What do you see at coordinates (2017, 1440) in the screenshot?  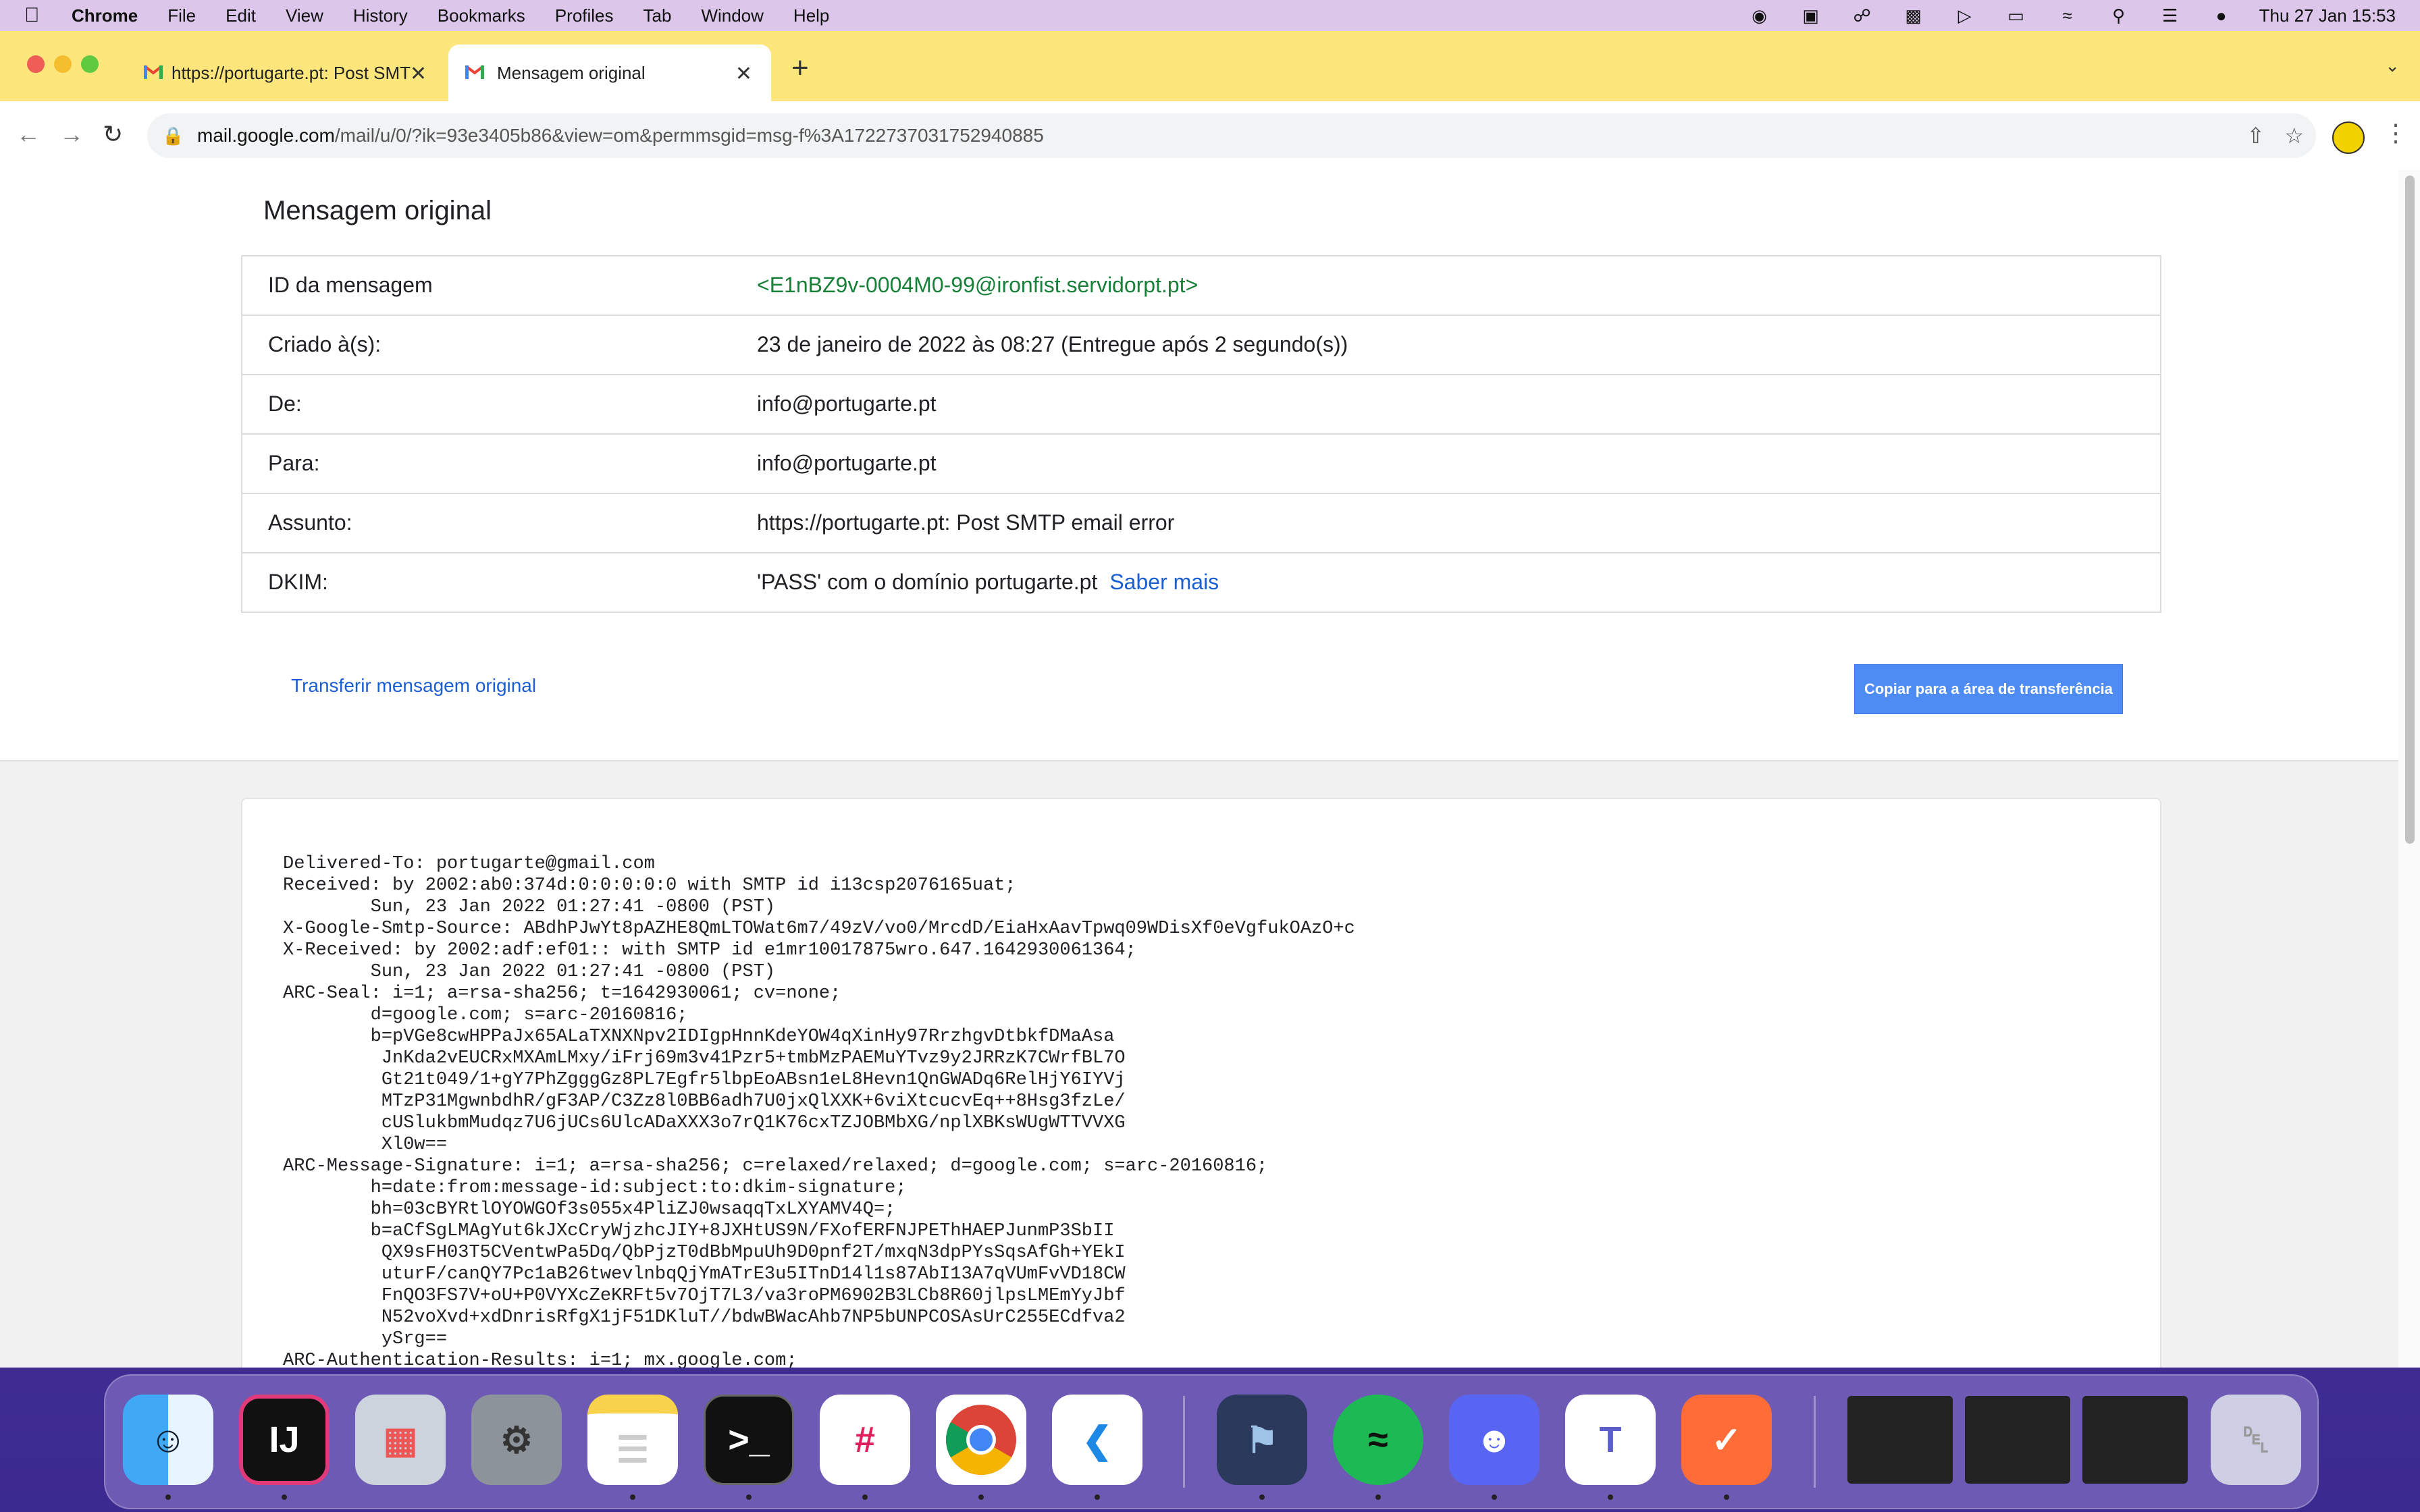 I see `minimized-window-discord` at bounding box center [2017, 1440].